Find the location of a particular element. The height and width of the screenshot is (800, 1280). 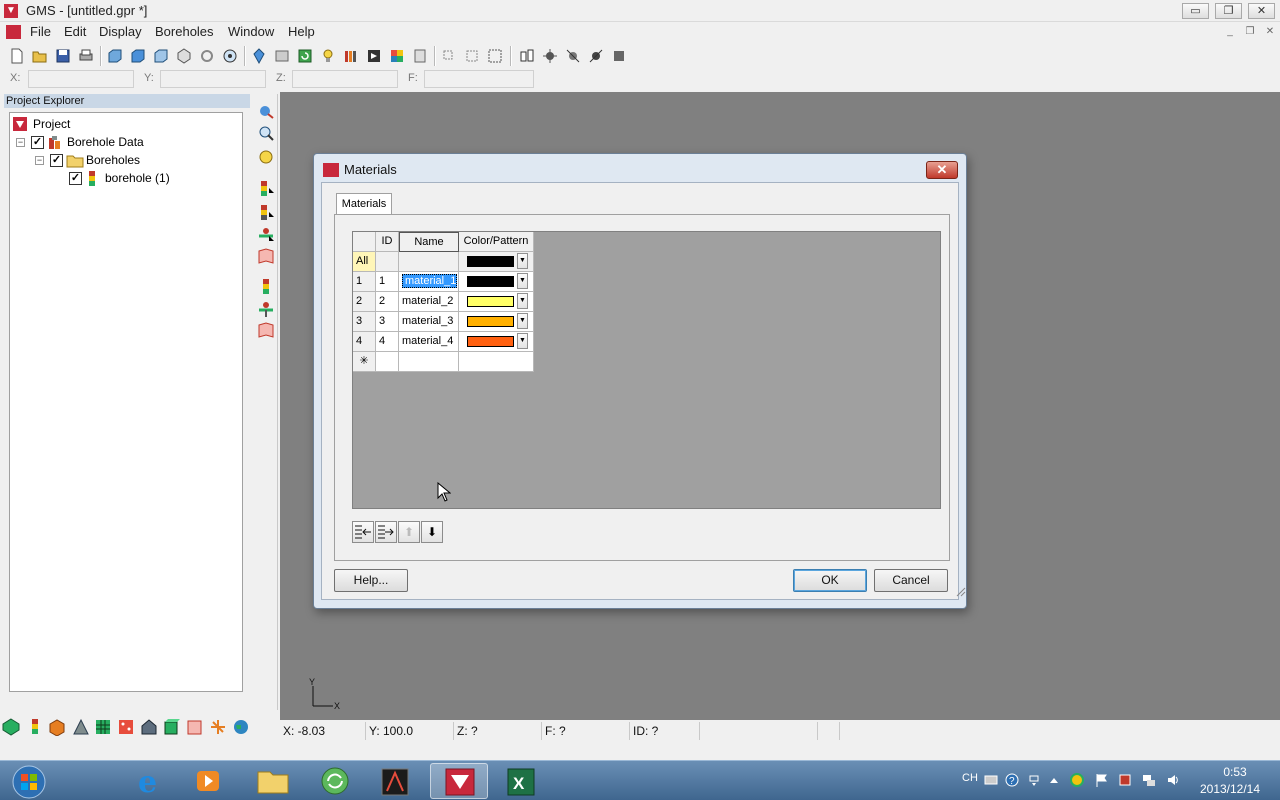

security-icon is located at coordinates (1125, 780).